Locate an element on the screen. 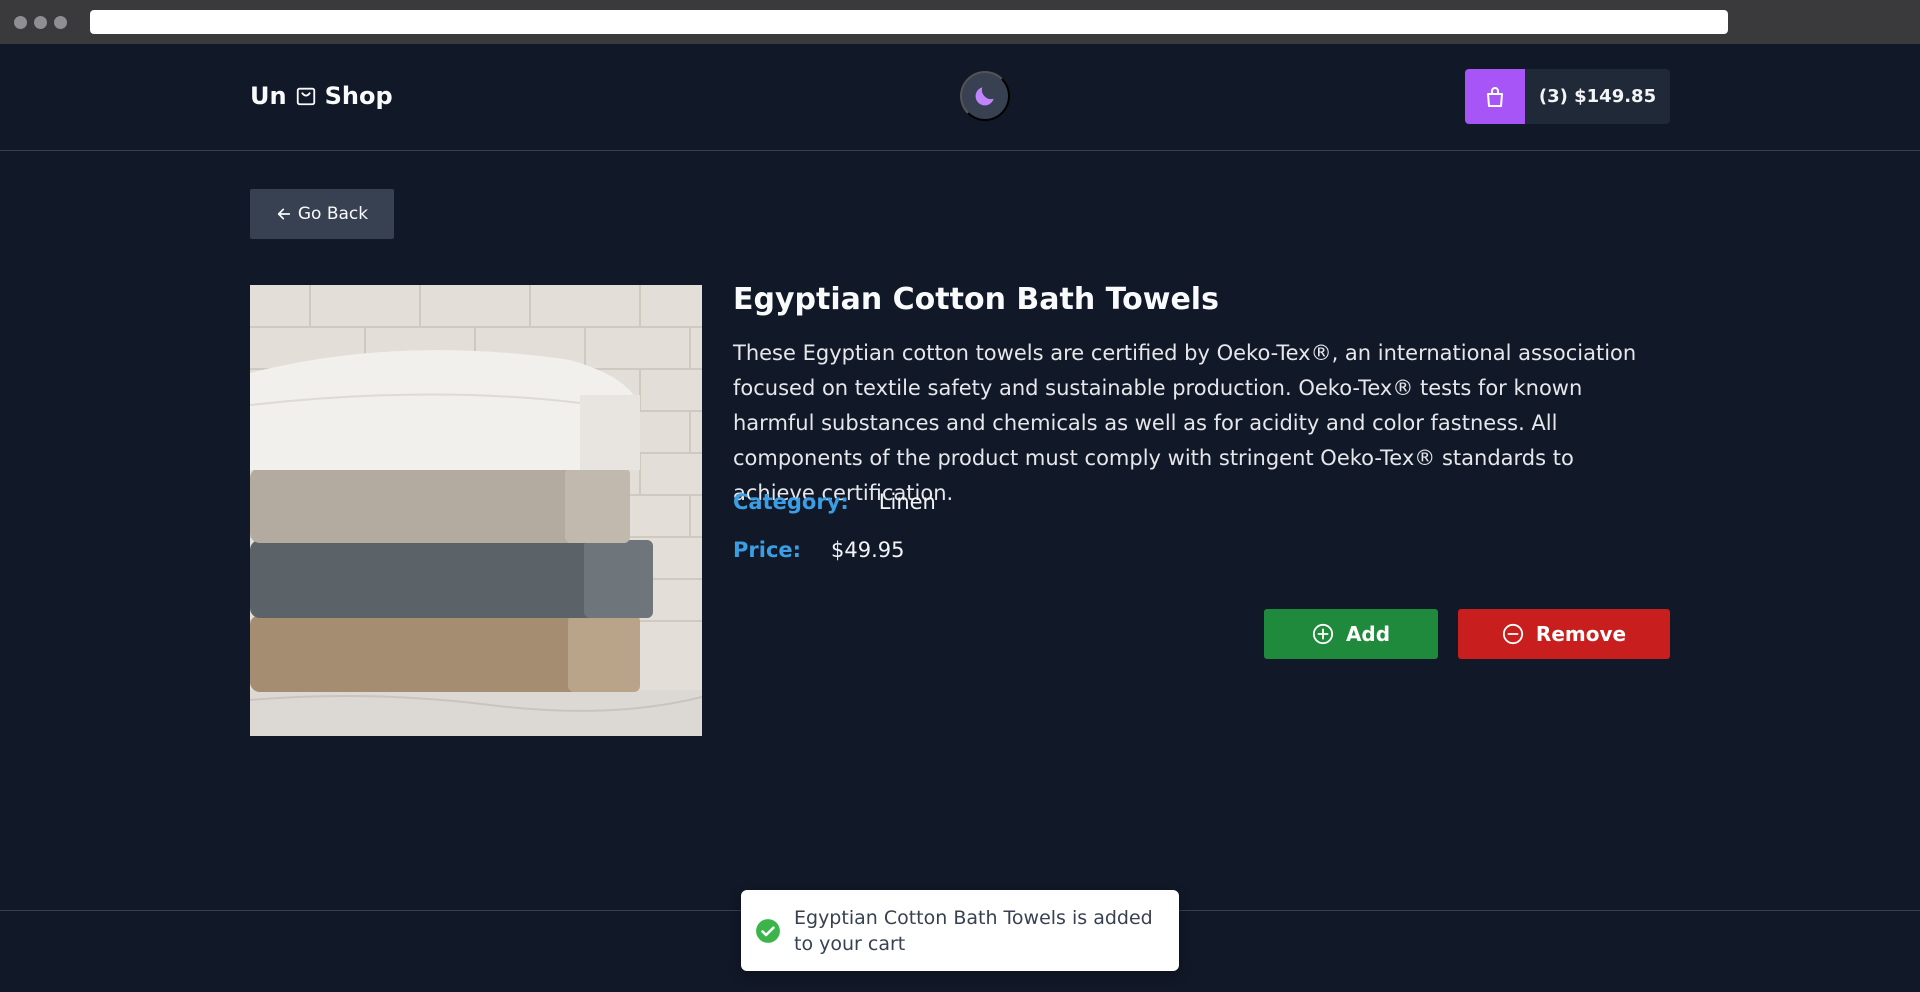 This screenshot has height=992, width=1920. check-circle-icon is located at coordinates (768, 930).